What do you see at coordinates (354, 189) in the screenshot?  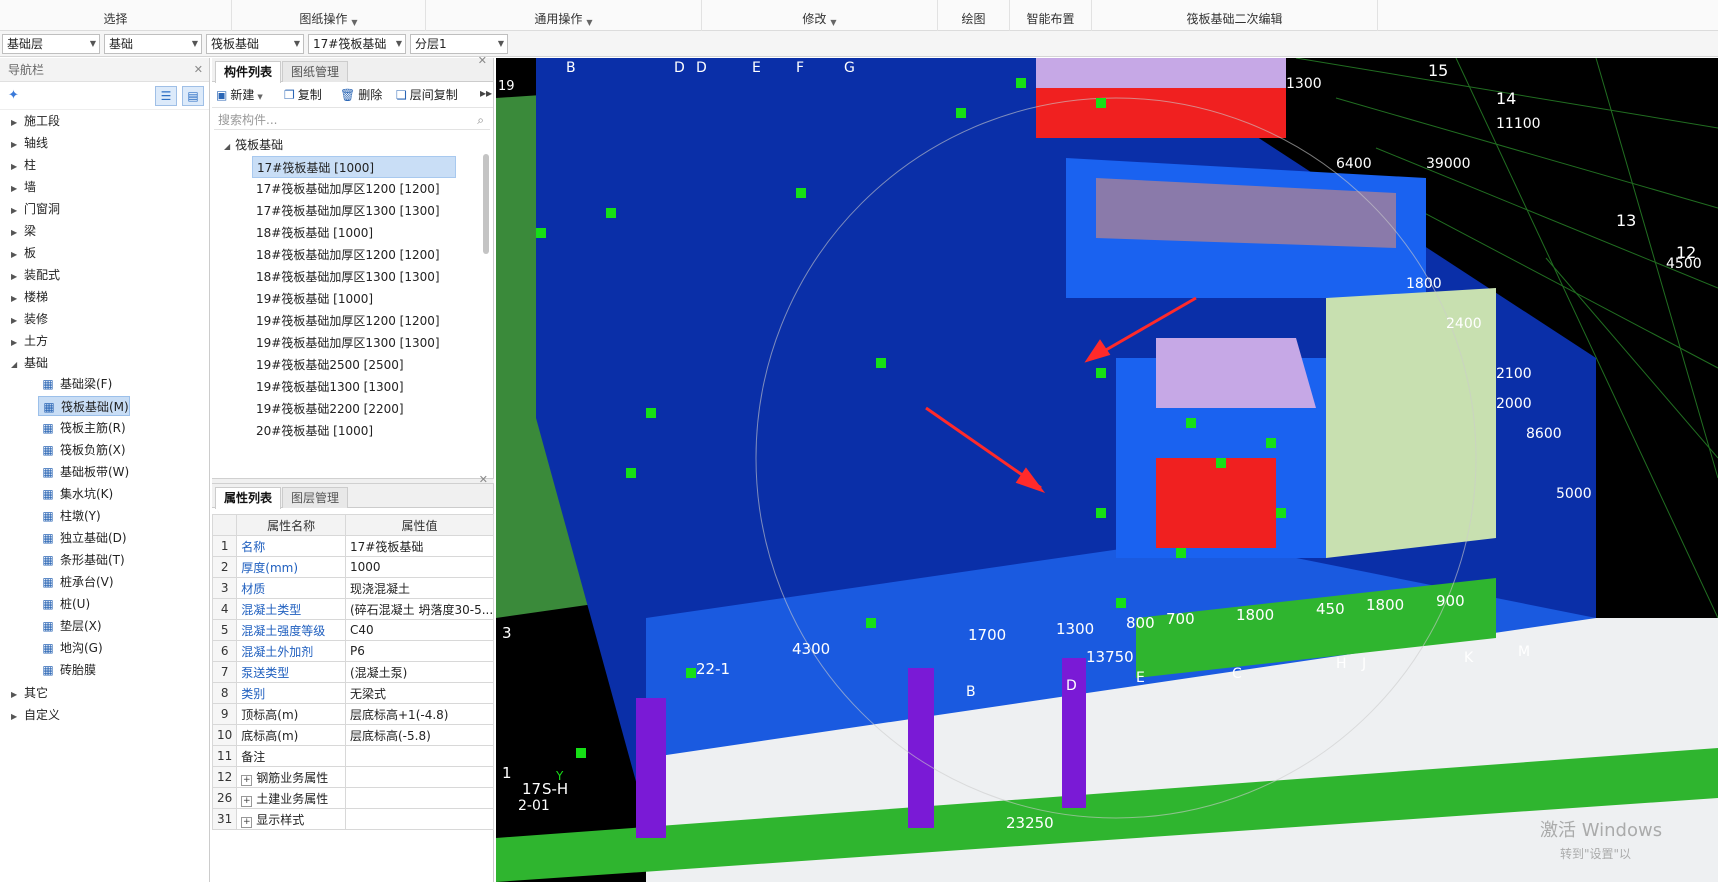 I see `component-list-item: 17#筏板基础加厚区1200 [1200]` at bounding box center [354, 189].